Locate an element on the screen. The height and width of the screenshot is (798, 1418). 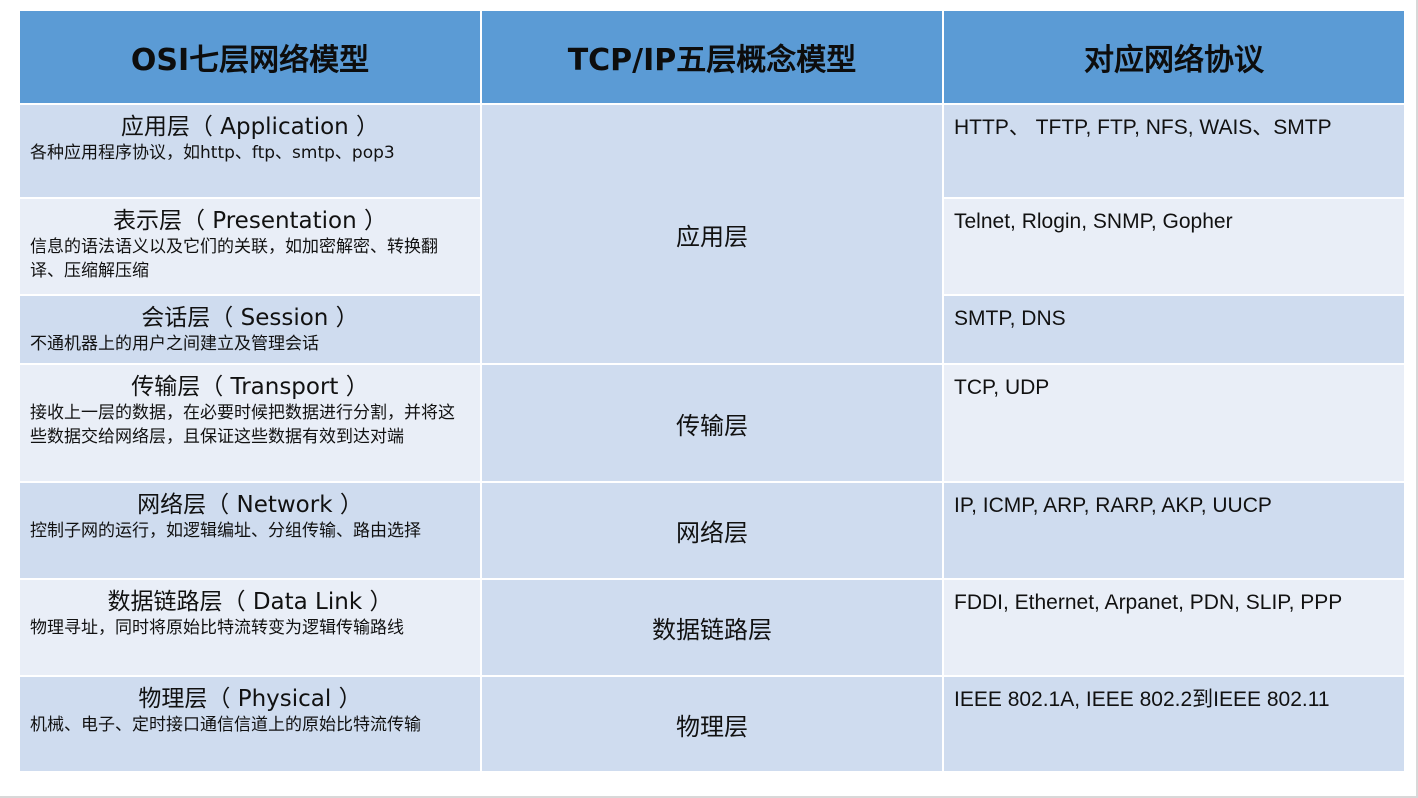
osi-layer-desc: 信息的语法语义以及它们的关联，如加密解密、转换翻译、压缩解压缩 is located at coordinates (234, 259).